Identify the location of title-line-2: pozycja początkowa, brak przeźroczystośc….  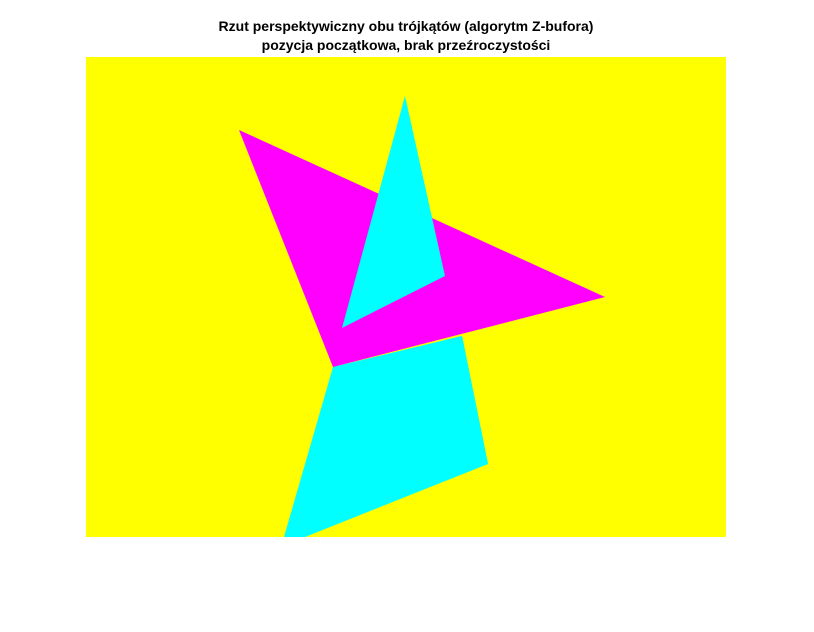
(406, 45).